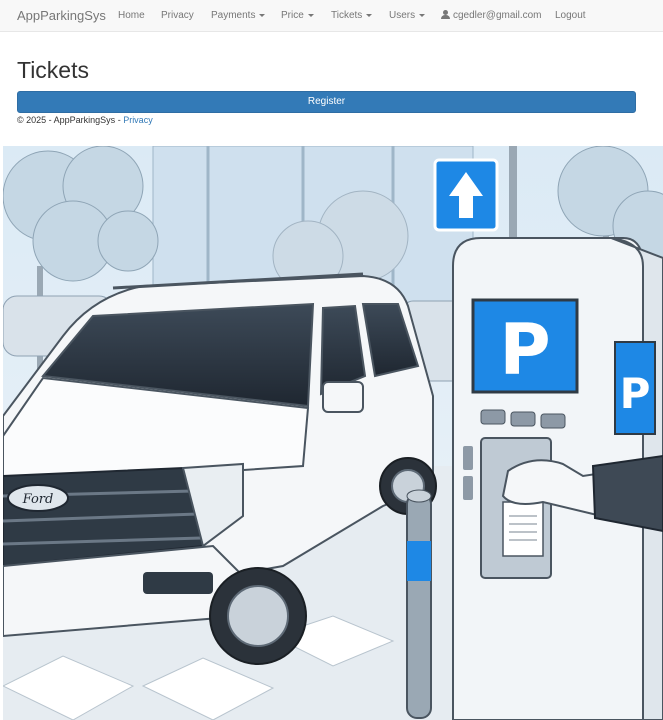 This screenshot has width=663, height=720. Describe the element at coordinates (61, 15) in the screenshot. I see `brand-link: AppParkingSys` at that location.